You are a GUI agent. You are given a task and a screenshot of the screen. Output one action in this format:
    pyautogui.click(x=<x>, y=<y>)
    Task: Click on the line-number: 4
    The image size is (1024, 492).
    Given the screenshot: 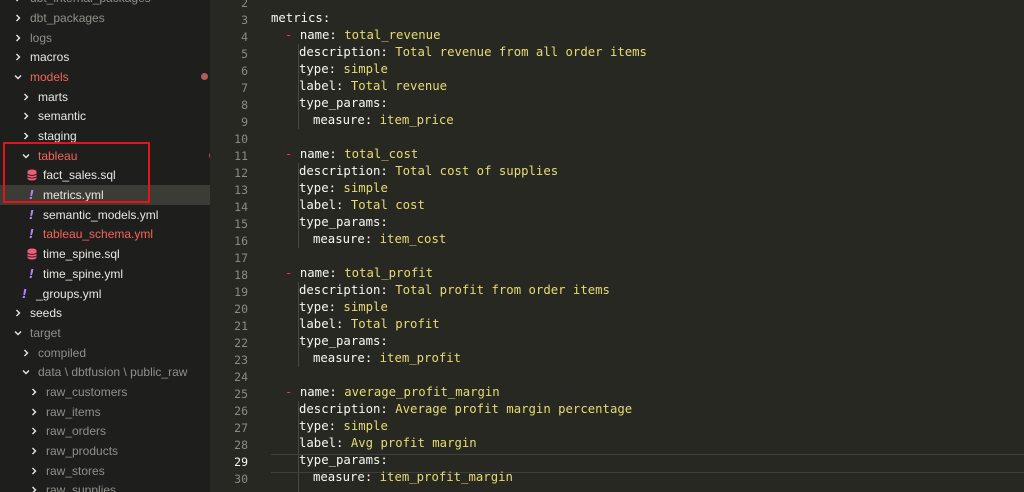 What is the action you would take?
    pyautogui.click(x=244, y=37)
    